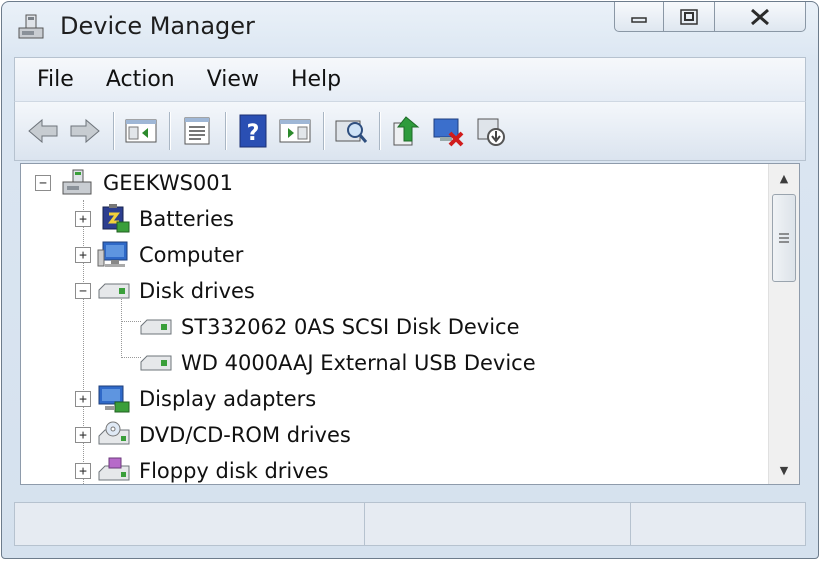  I want to click on toolbar: ?, so click(410, 131).